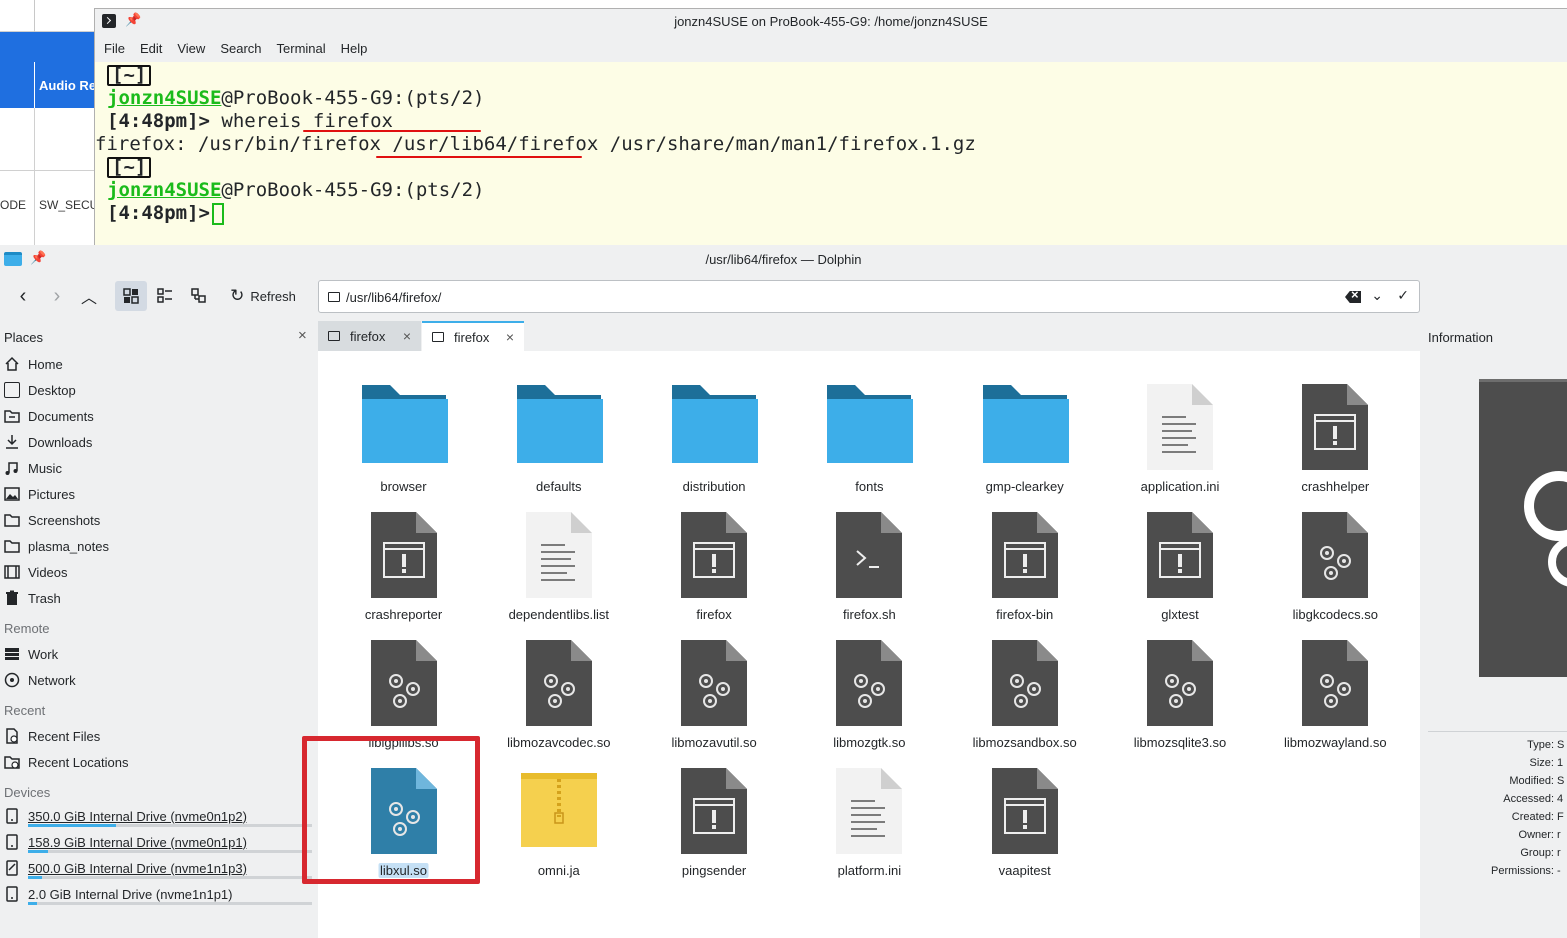 Image resolution: width=1567 pixels, height=938 pixels. I want to click on terminal-menubar: File Edit View Search Terminal Help, so click(831, 48).